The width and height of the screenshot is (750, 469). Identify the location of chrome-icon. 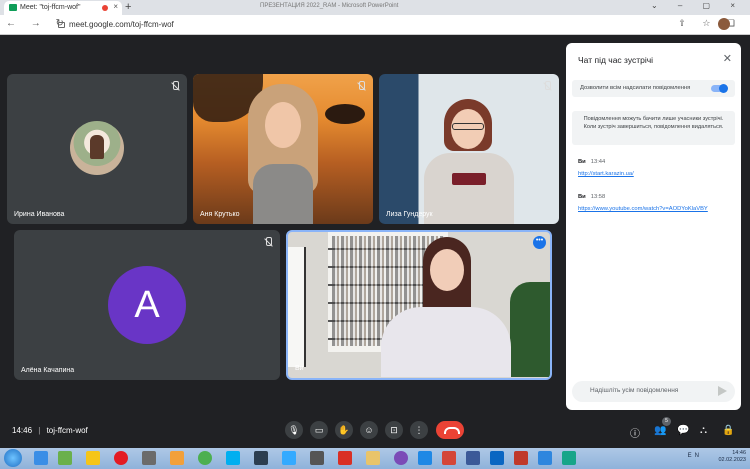
(205, 458).